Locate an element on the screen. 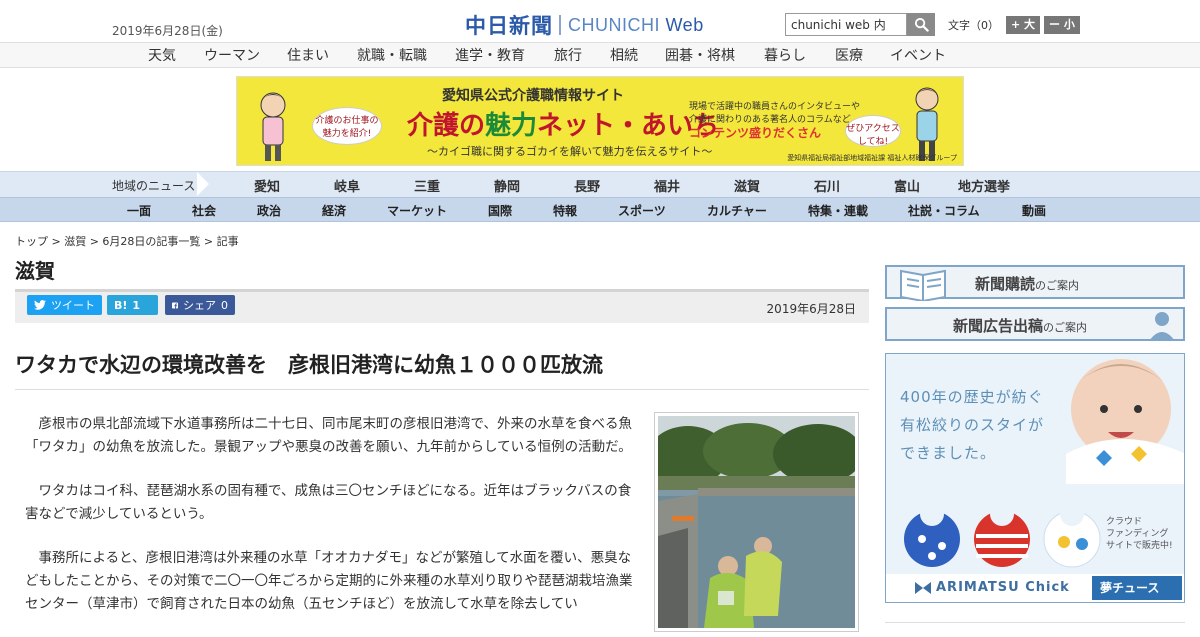 The image size is (1200, 637). ad-subtitle: 愛知県公式介護職情報サイト is located at coordinates (533, 96).